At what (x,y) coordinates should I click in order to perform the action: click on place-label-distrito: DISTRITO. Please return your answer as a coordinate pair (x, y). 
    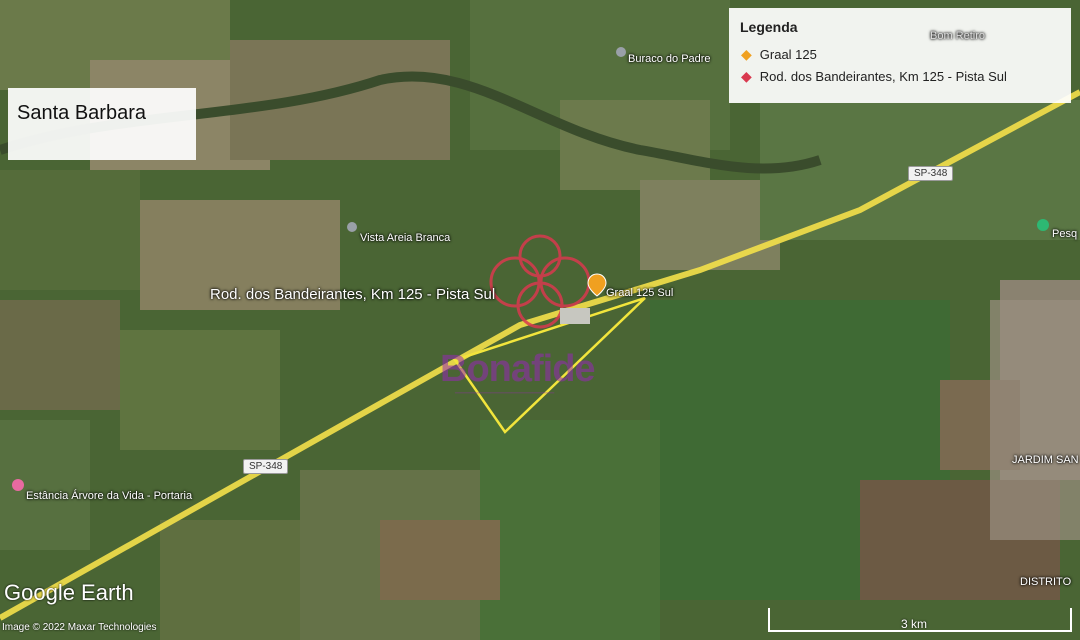
    Looking at the image, I should click on (1045, 582).